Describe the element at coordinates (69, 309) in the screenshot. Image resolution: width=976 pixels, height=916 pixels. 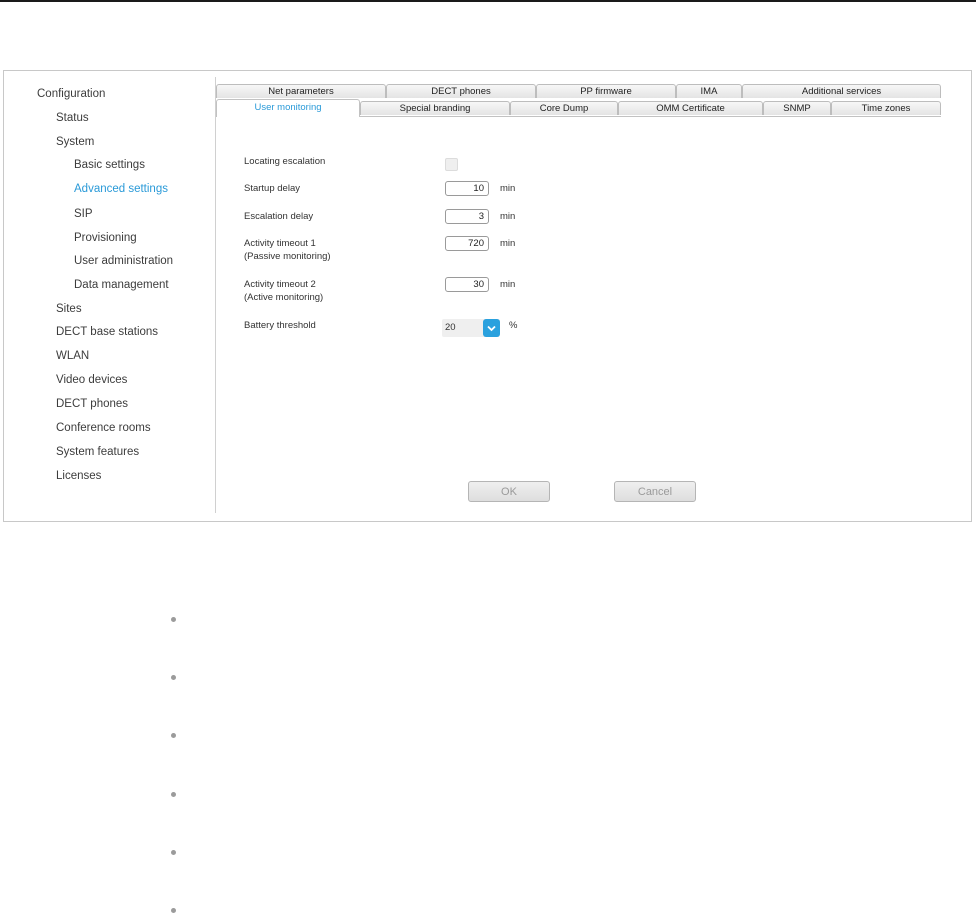
I see `sidebar-item-sites: Sites` at that location.